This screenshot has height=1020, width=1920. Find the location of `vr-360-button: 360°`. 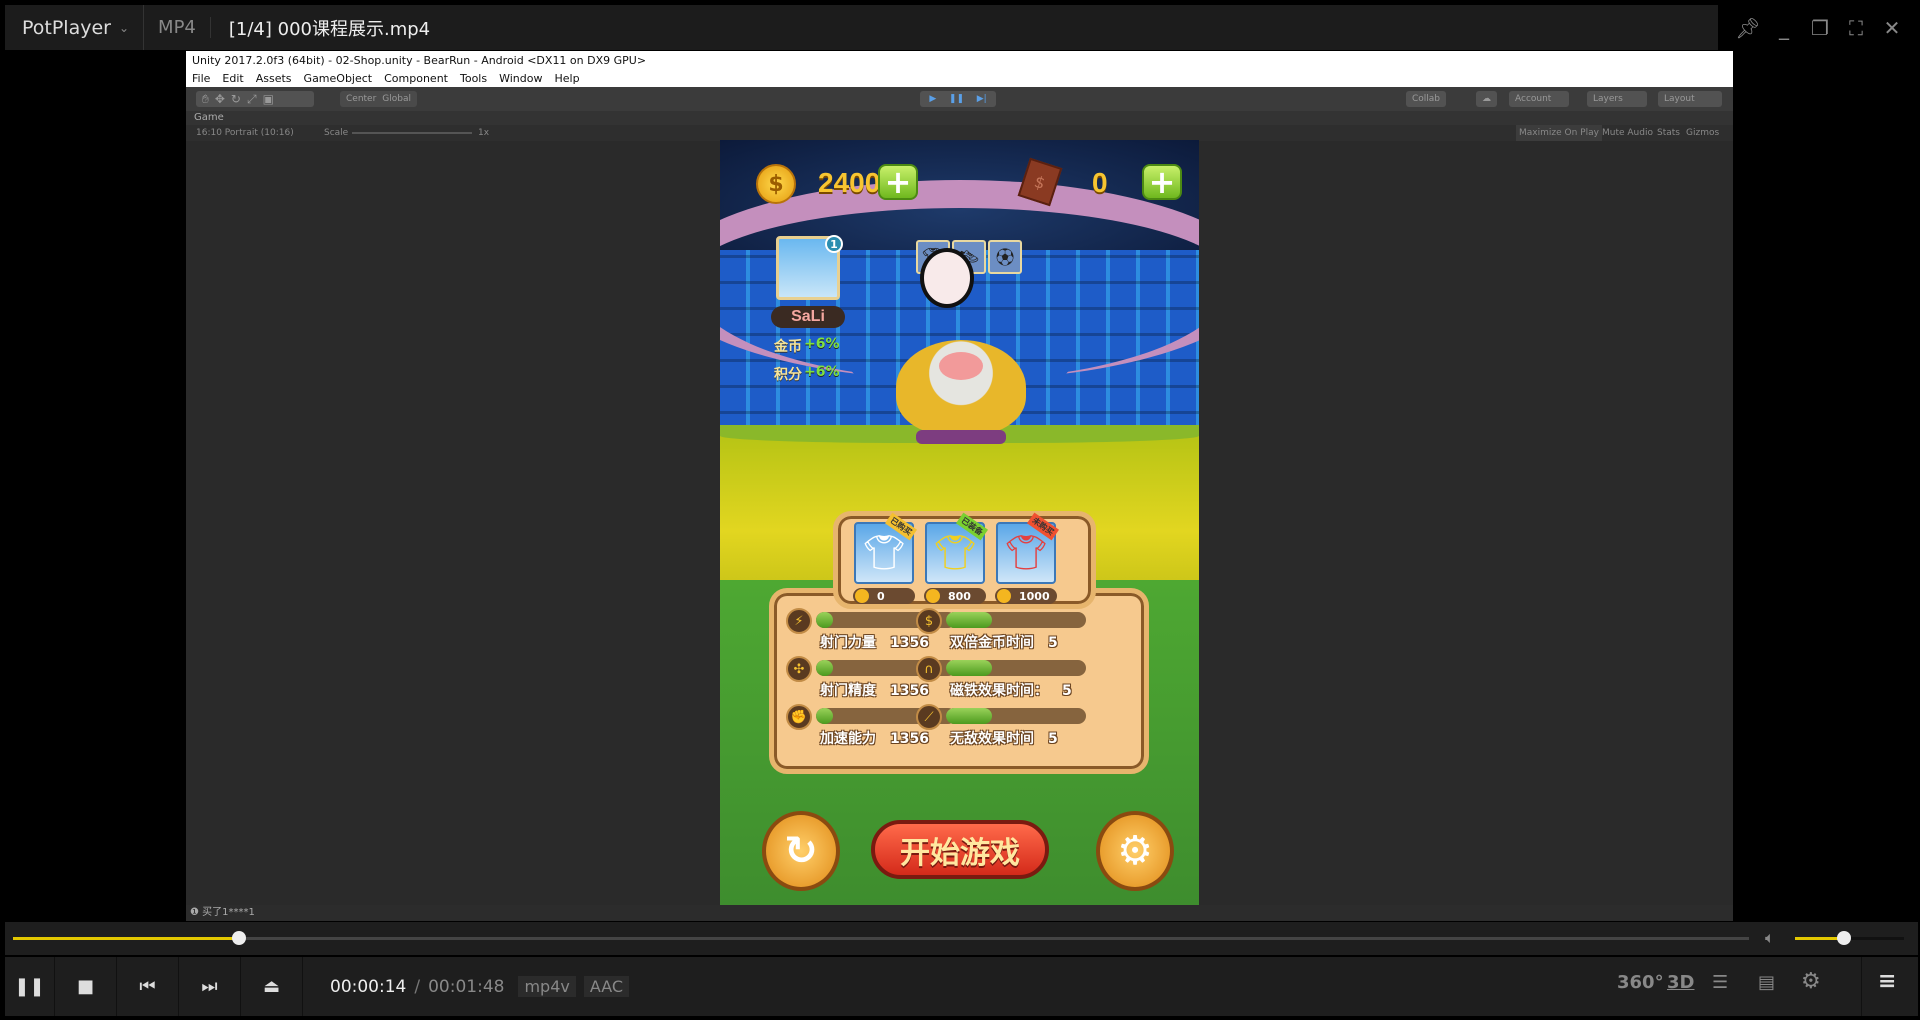

vr-360-button: 360° is located at coordinates (1640, 982).